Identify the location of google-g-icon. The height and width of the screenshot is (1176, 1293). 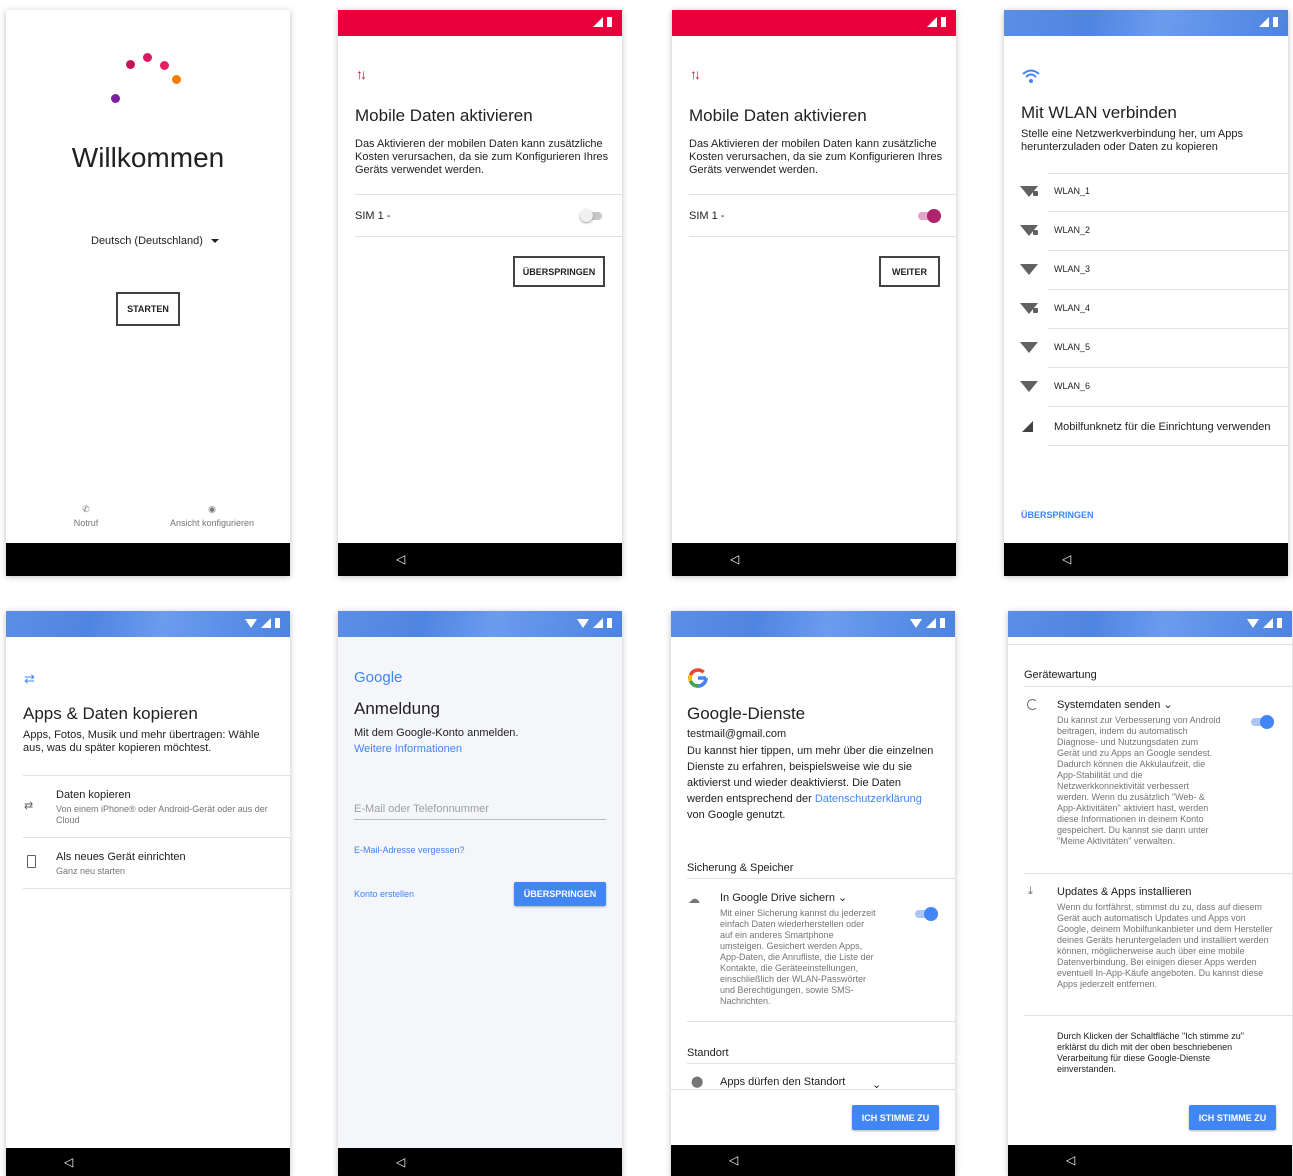
(698, 680).